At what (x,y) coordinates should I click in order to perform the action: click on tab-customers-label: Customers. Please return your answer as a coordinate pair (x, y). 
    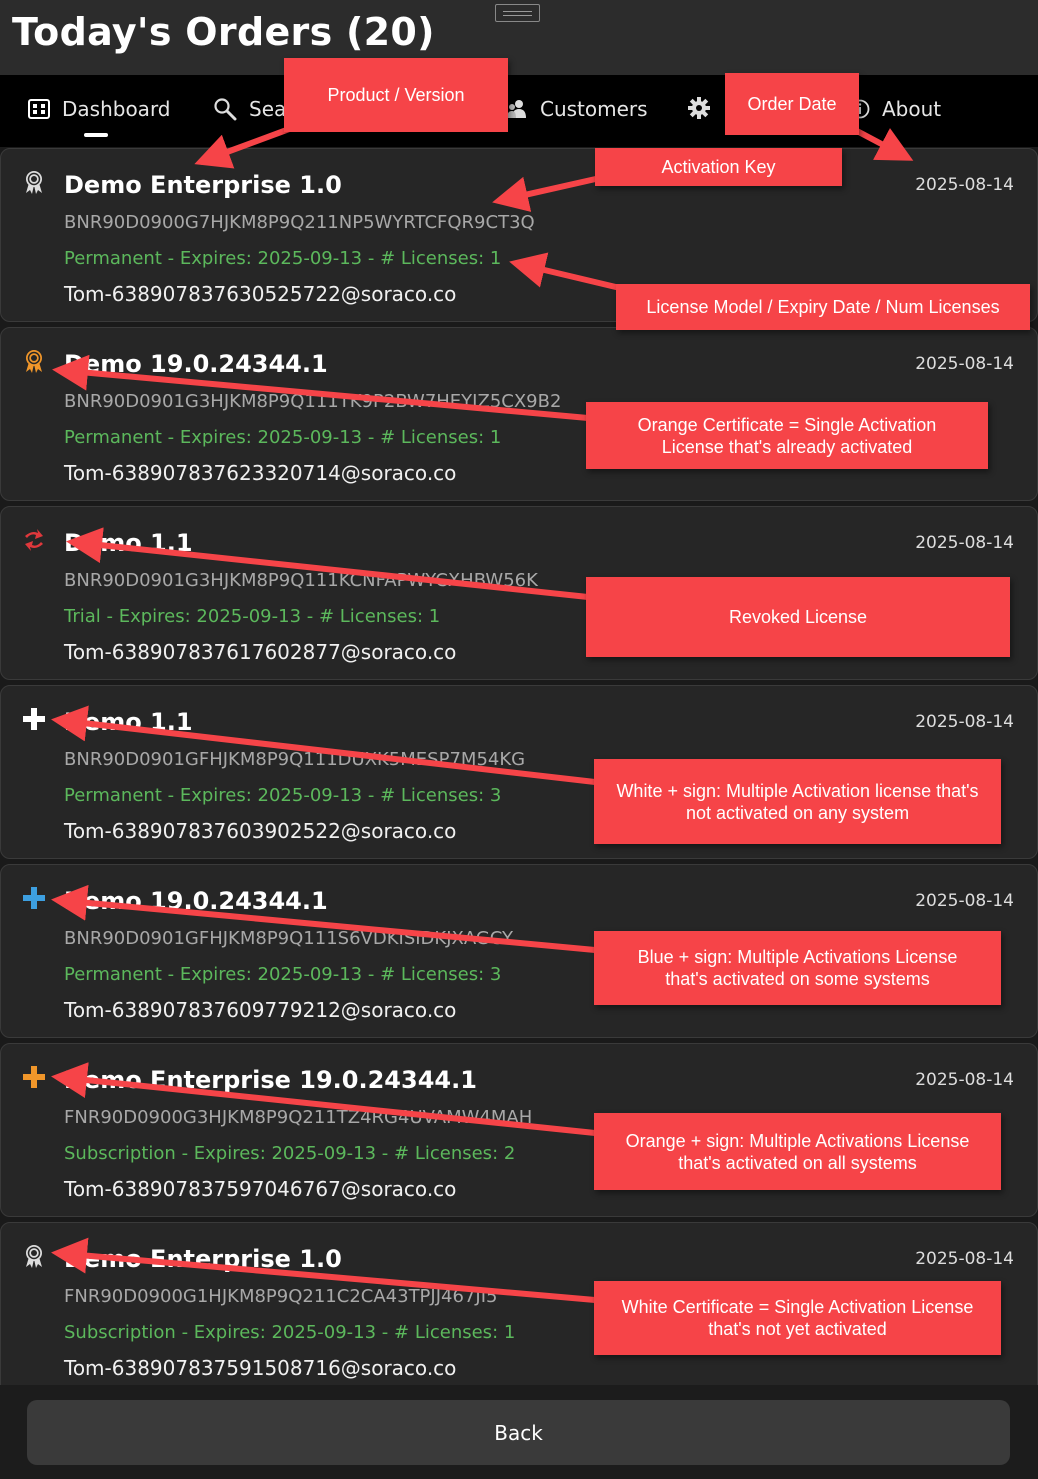
    Looking at the image, I should click on (594, 109).